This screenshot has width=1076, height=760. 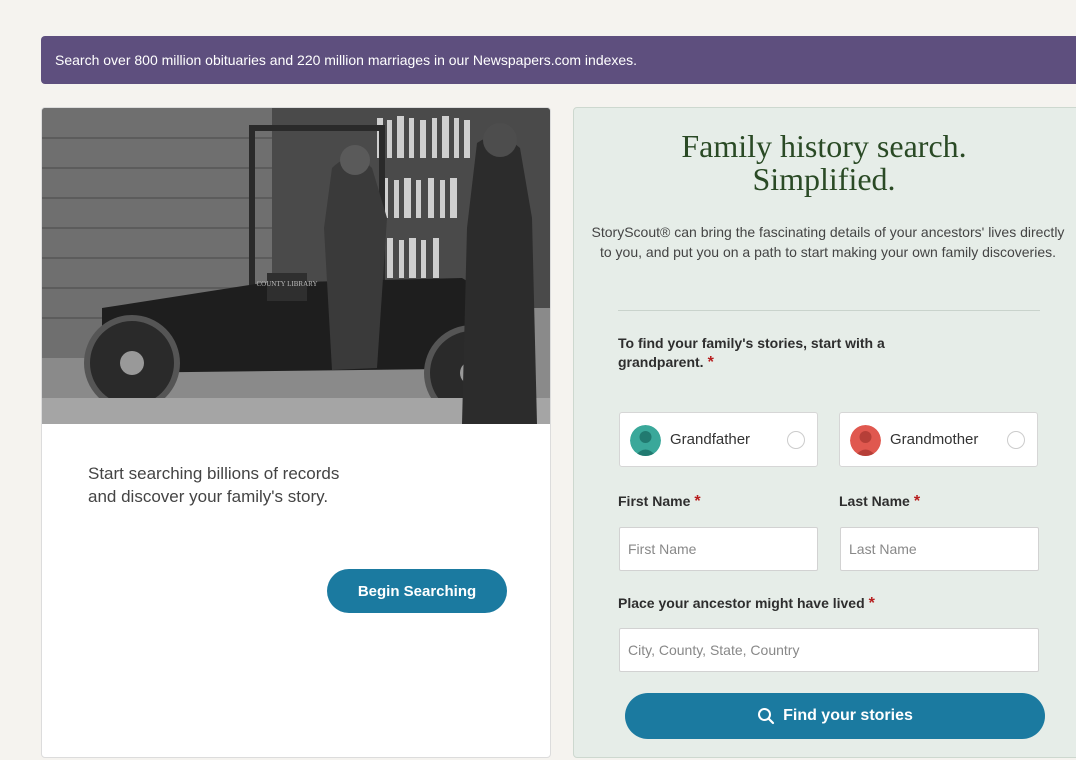 I want to click on last-name-label: Last Name *, so click(x=879, y=502).